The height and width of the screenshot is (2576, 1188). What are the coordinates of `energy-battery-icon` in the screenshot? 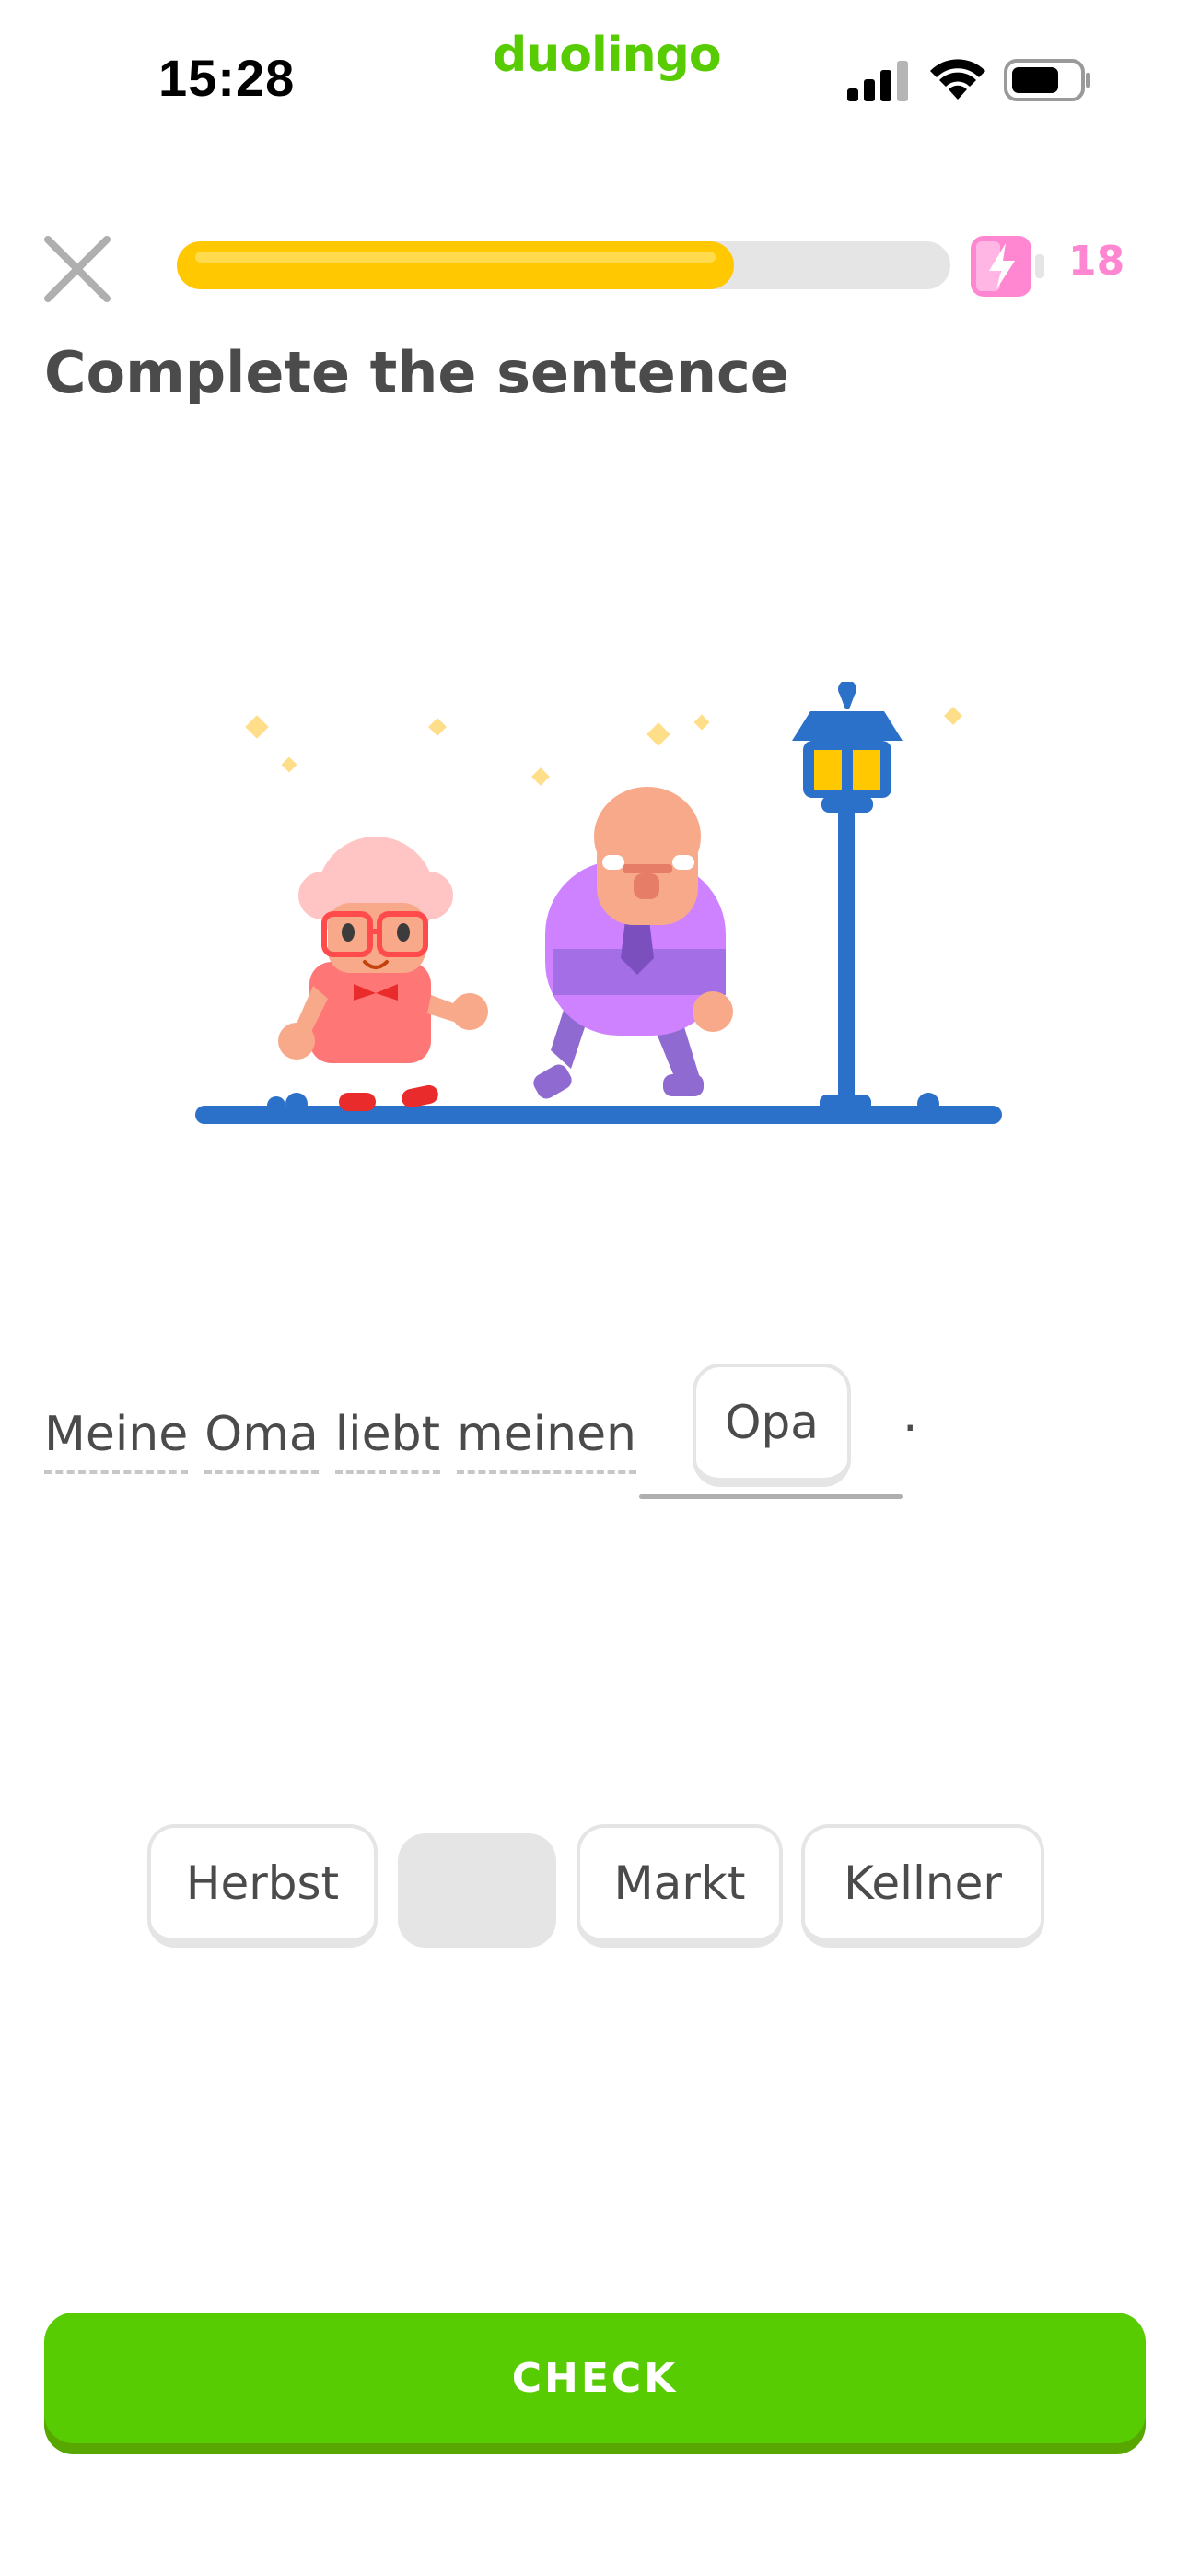 It's located at (1007, 266).